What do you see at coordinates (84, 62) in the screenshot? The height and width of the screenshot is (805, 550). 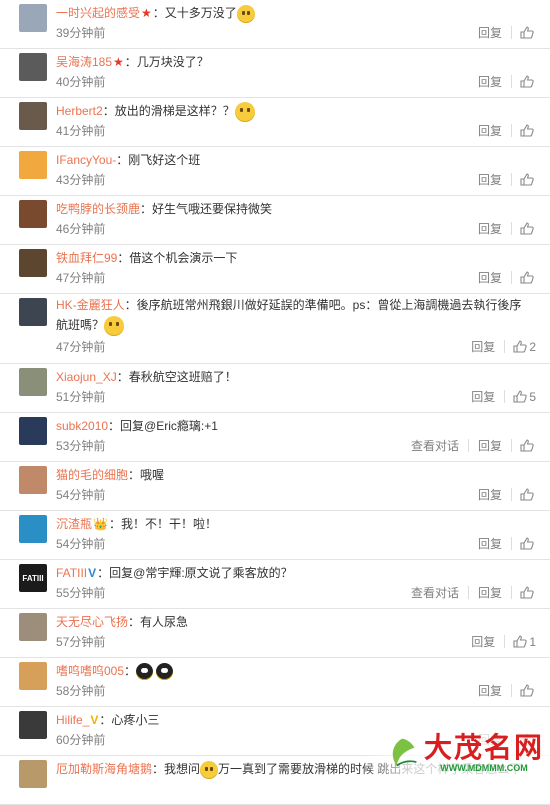 I see `username-link: 吴海涛185` at bounding box center [84, 62].